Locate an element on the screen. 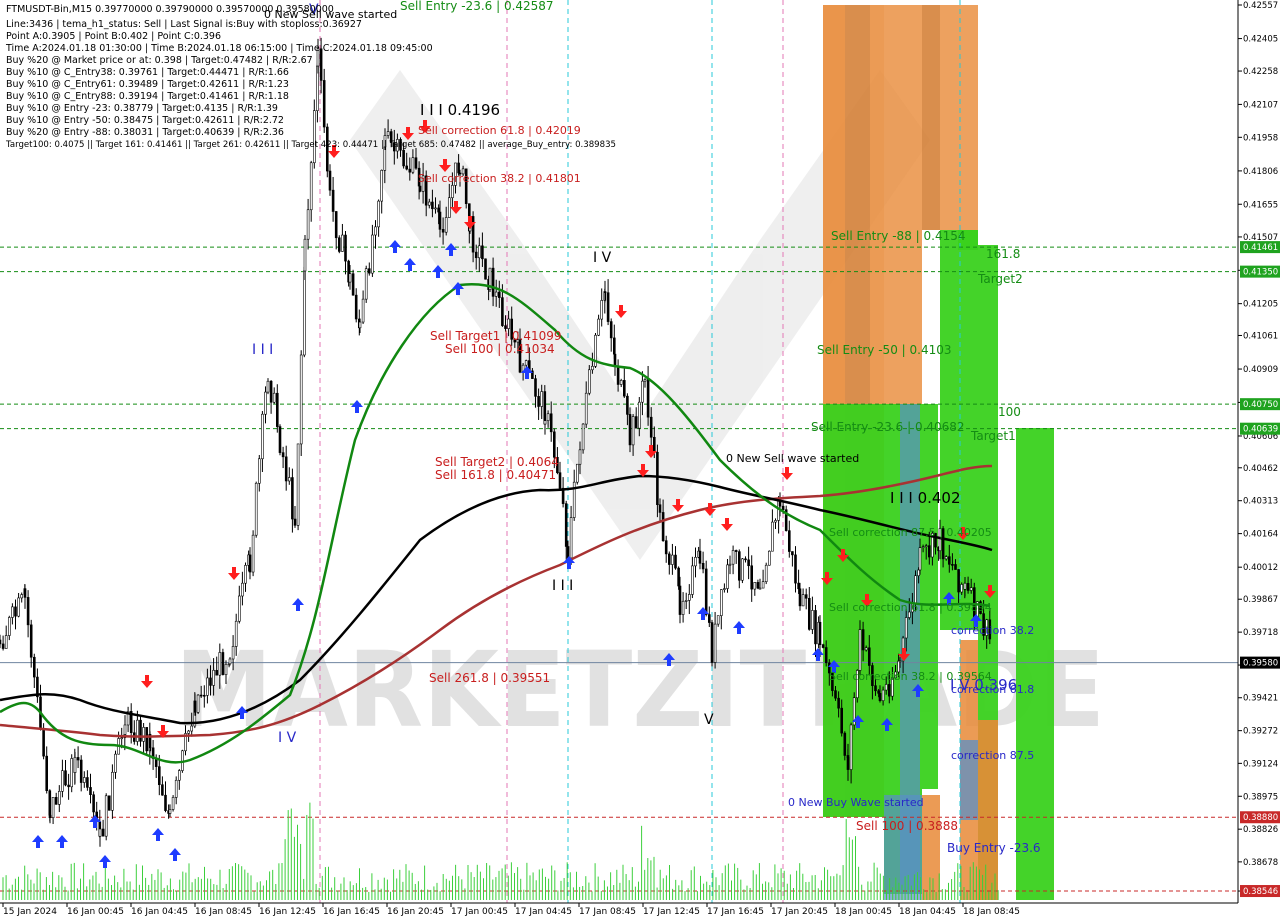  new-buy-wave-label: 0 New Buy Wave started is located at coordinates (856, 802).